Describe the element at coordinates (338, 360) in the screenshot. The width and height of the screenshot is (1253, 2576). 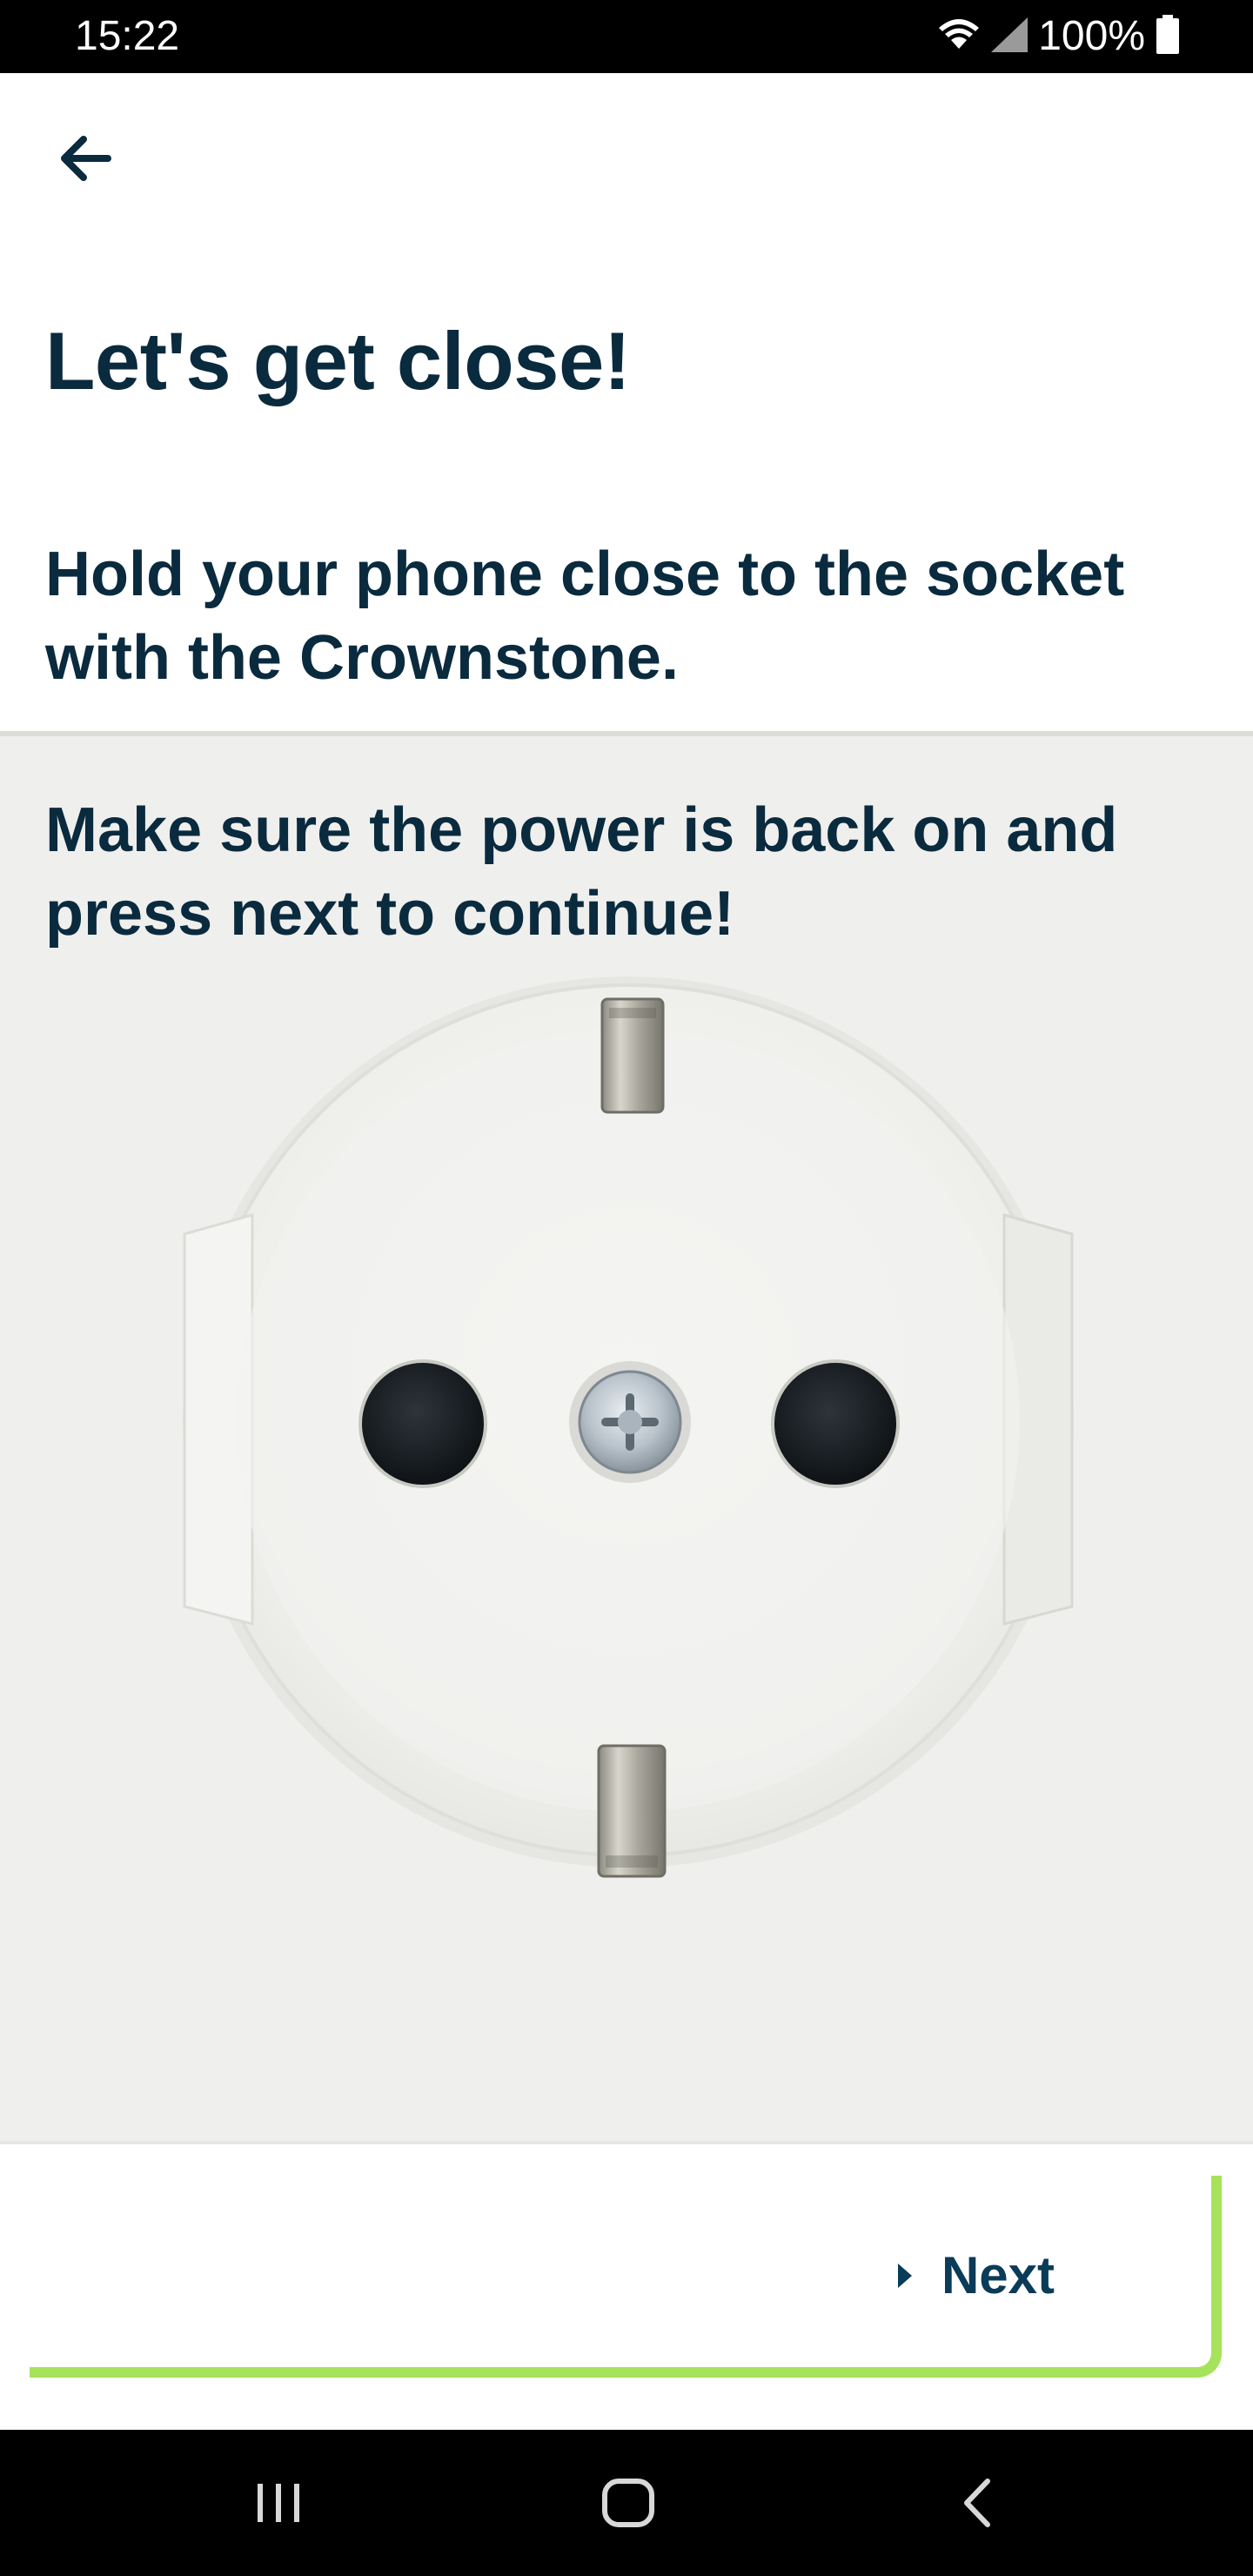
I see `page-title: Let's get close!` at that location.